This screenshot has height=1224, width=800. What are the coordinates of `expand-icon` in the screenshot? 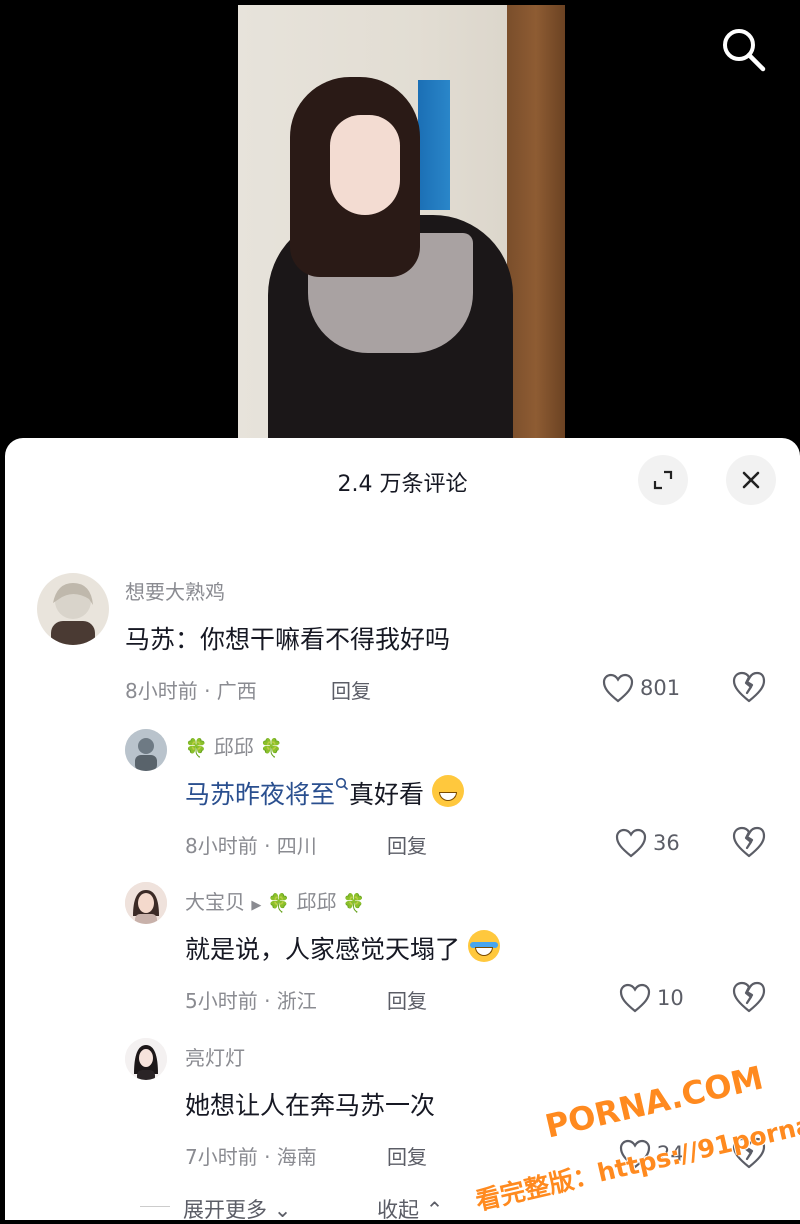 It's located at (663, 480).